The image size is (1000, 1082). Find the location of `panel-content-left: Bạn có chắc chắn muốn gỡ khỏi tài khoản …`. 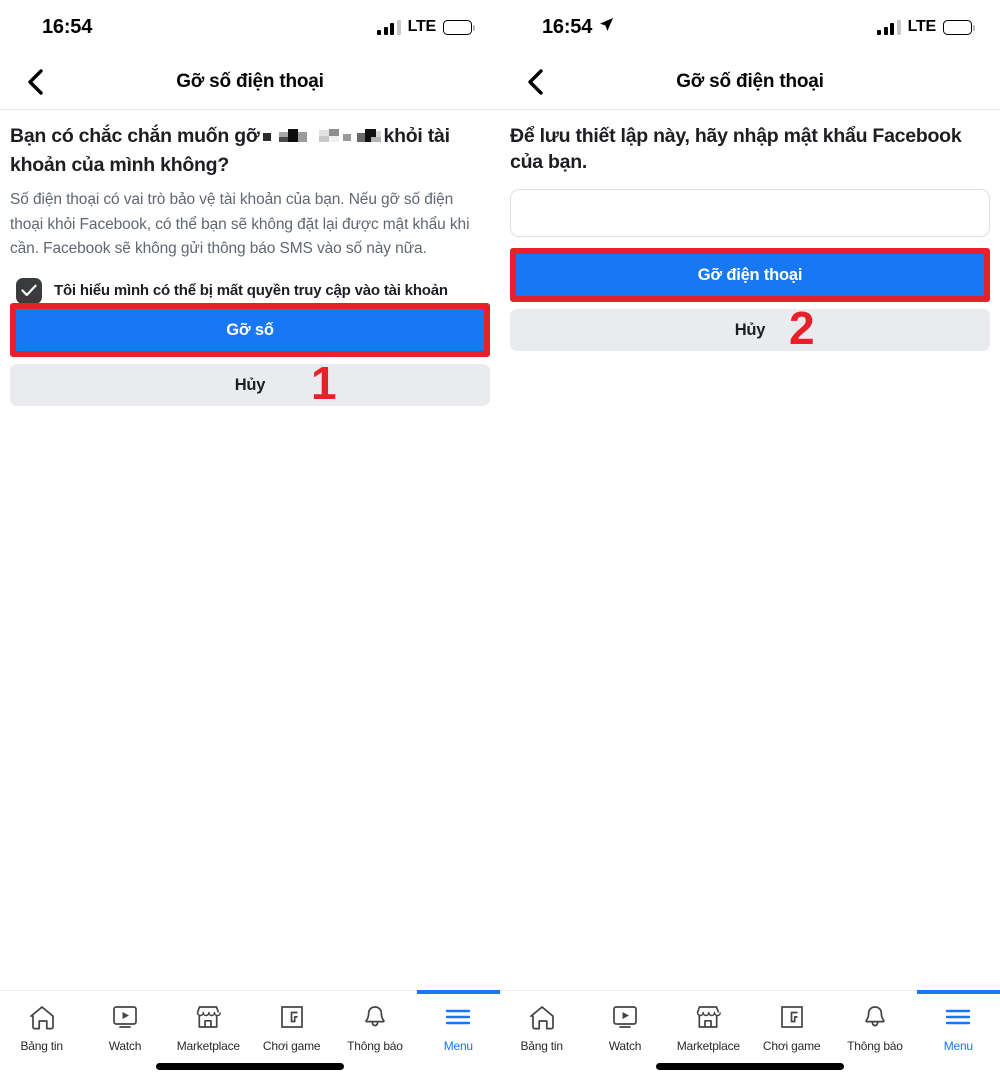

panel-content-left: Bạn có chắc chắn muốn gỡ khỏi tài khoản … is located at coordinates (250, 207).